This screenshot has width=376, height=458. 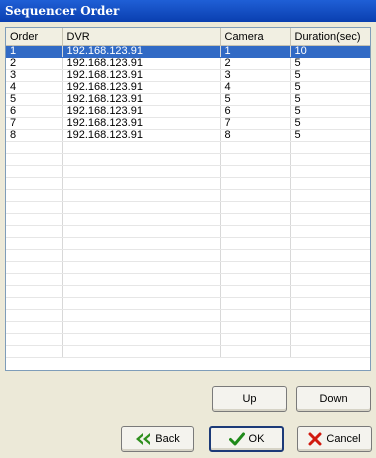 What do you see at coordinates (255, 99) in the screenshot?
I see `cell-camera: 5` at bounding box center [255, 99].